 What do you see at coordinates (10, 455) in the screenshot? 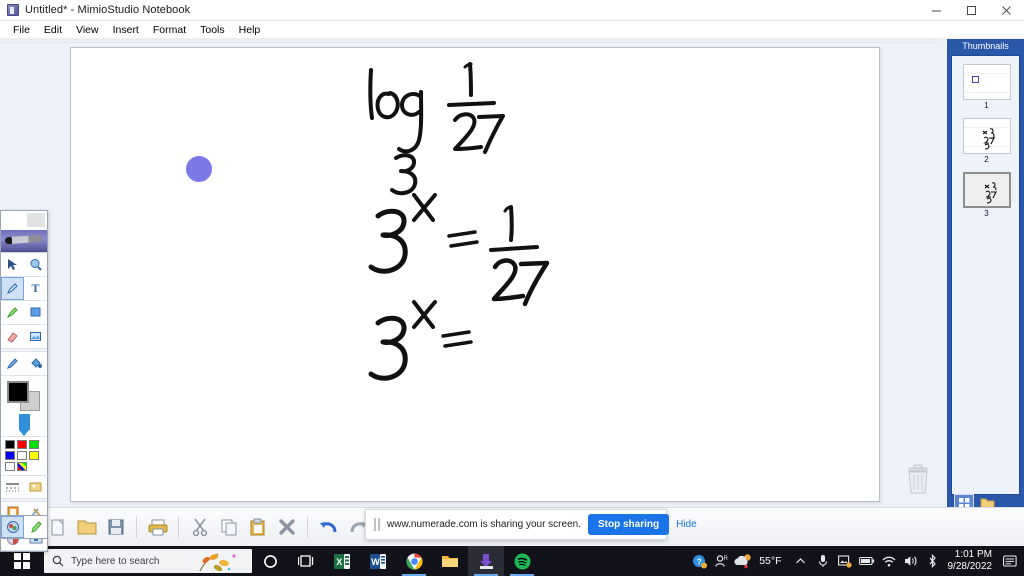
I see `swatch-blue` at bounding box center [10, 455].